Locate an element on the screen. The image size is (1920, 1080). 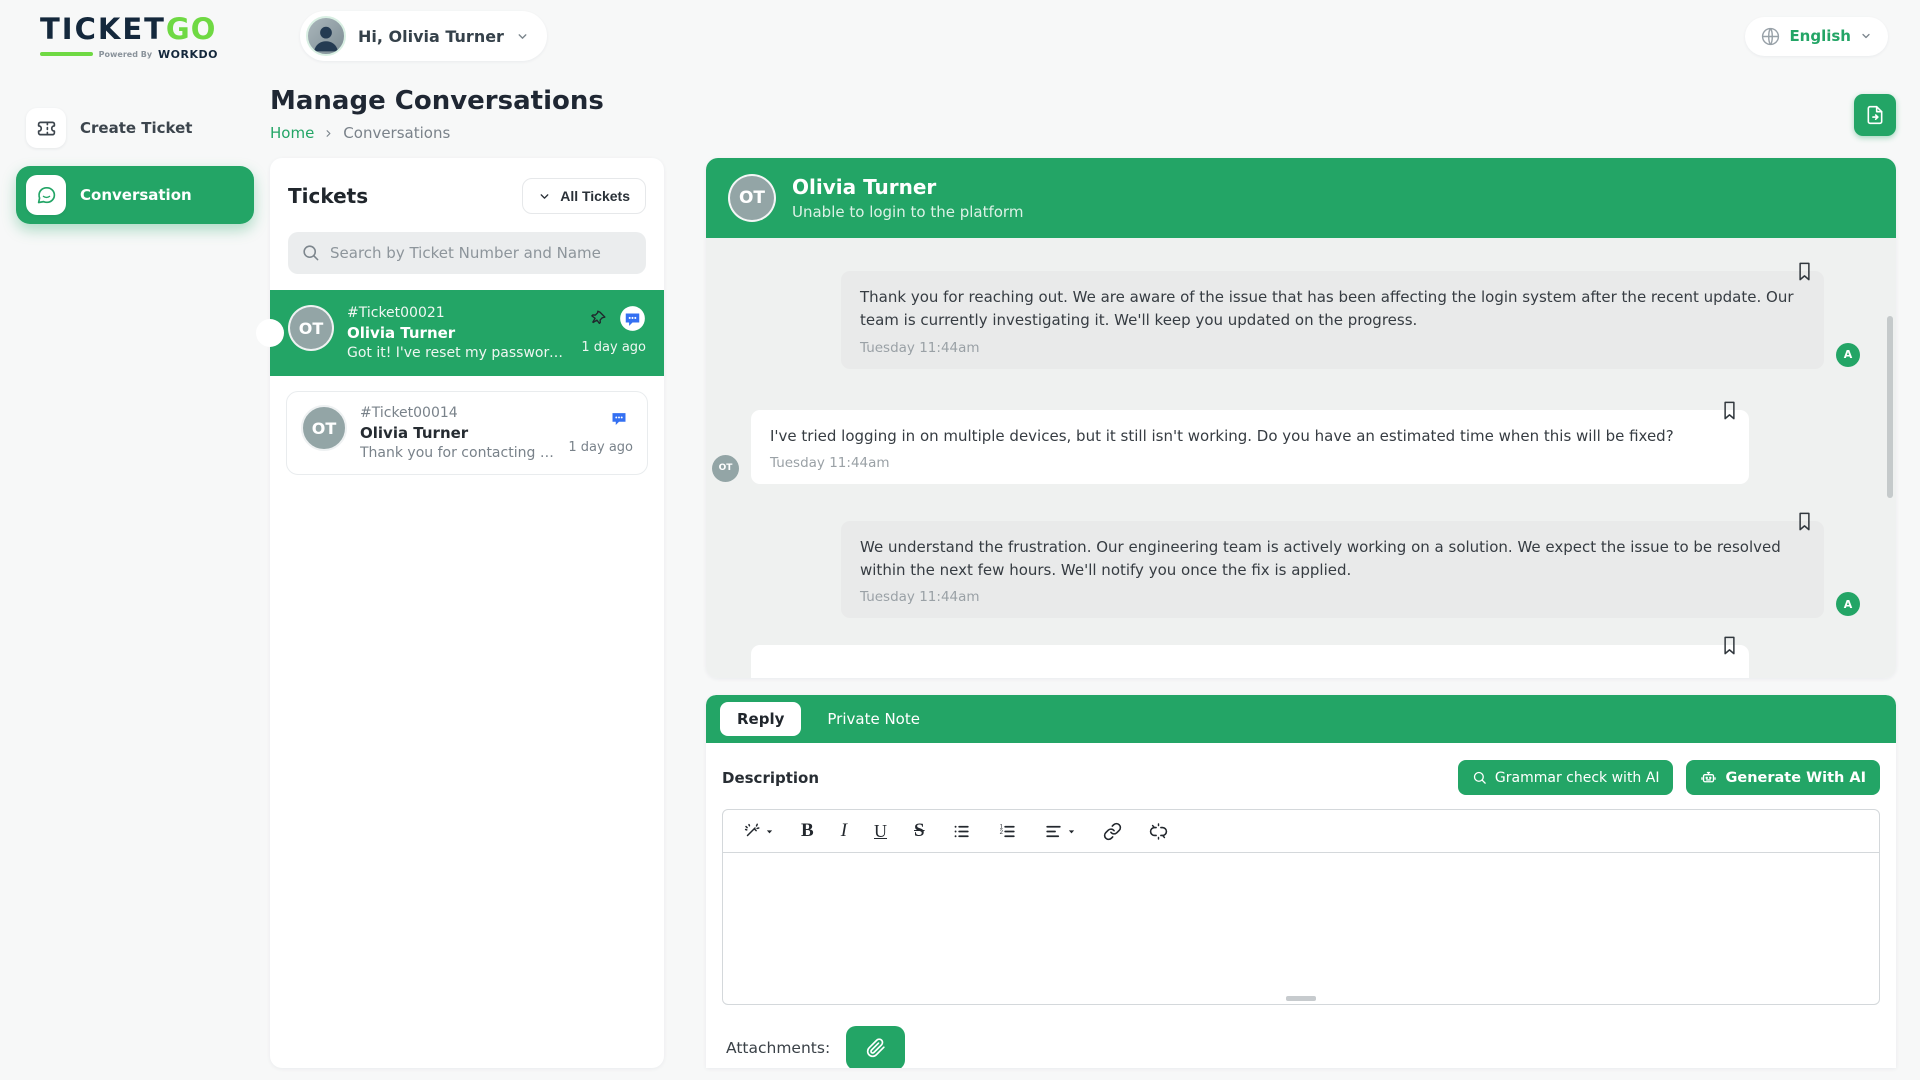
robot-icon is located at coordinates (1708, 777).